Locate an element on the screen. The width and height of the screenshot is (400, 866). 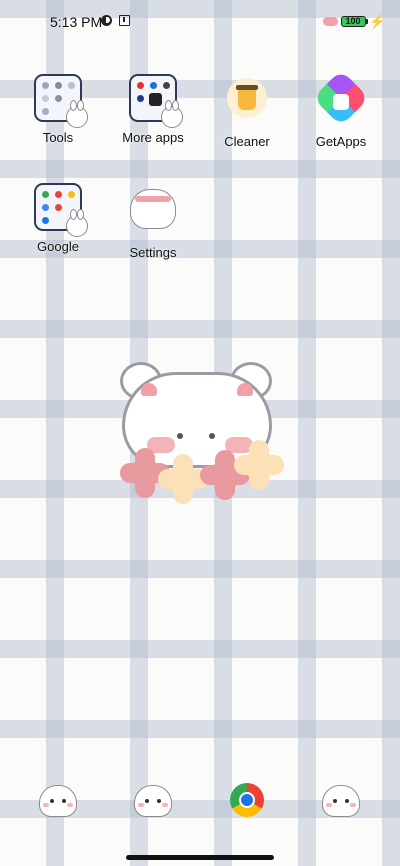
dock-contacts is located at coordinates (153, 804).